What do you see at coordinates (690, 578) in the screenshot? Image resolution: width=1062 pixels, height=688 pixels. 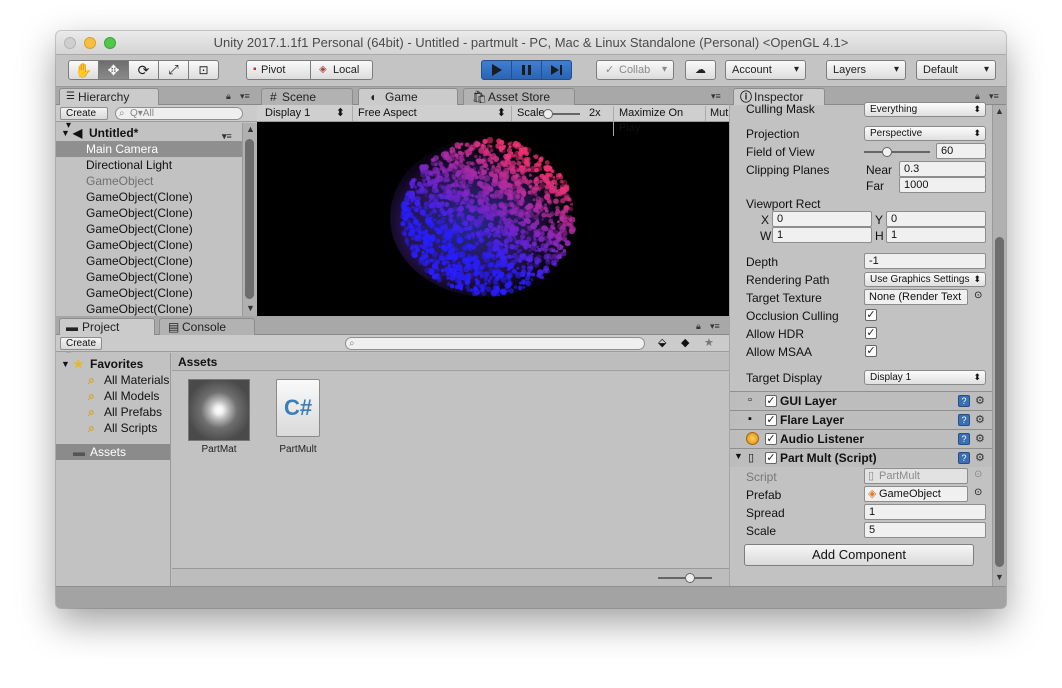 I see `icon-size-slider-thumb` at bounding box center [690, 578].